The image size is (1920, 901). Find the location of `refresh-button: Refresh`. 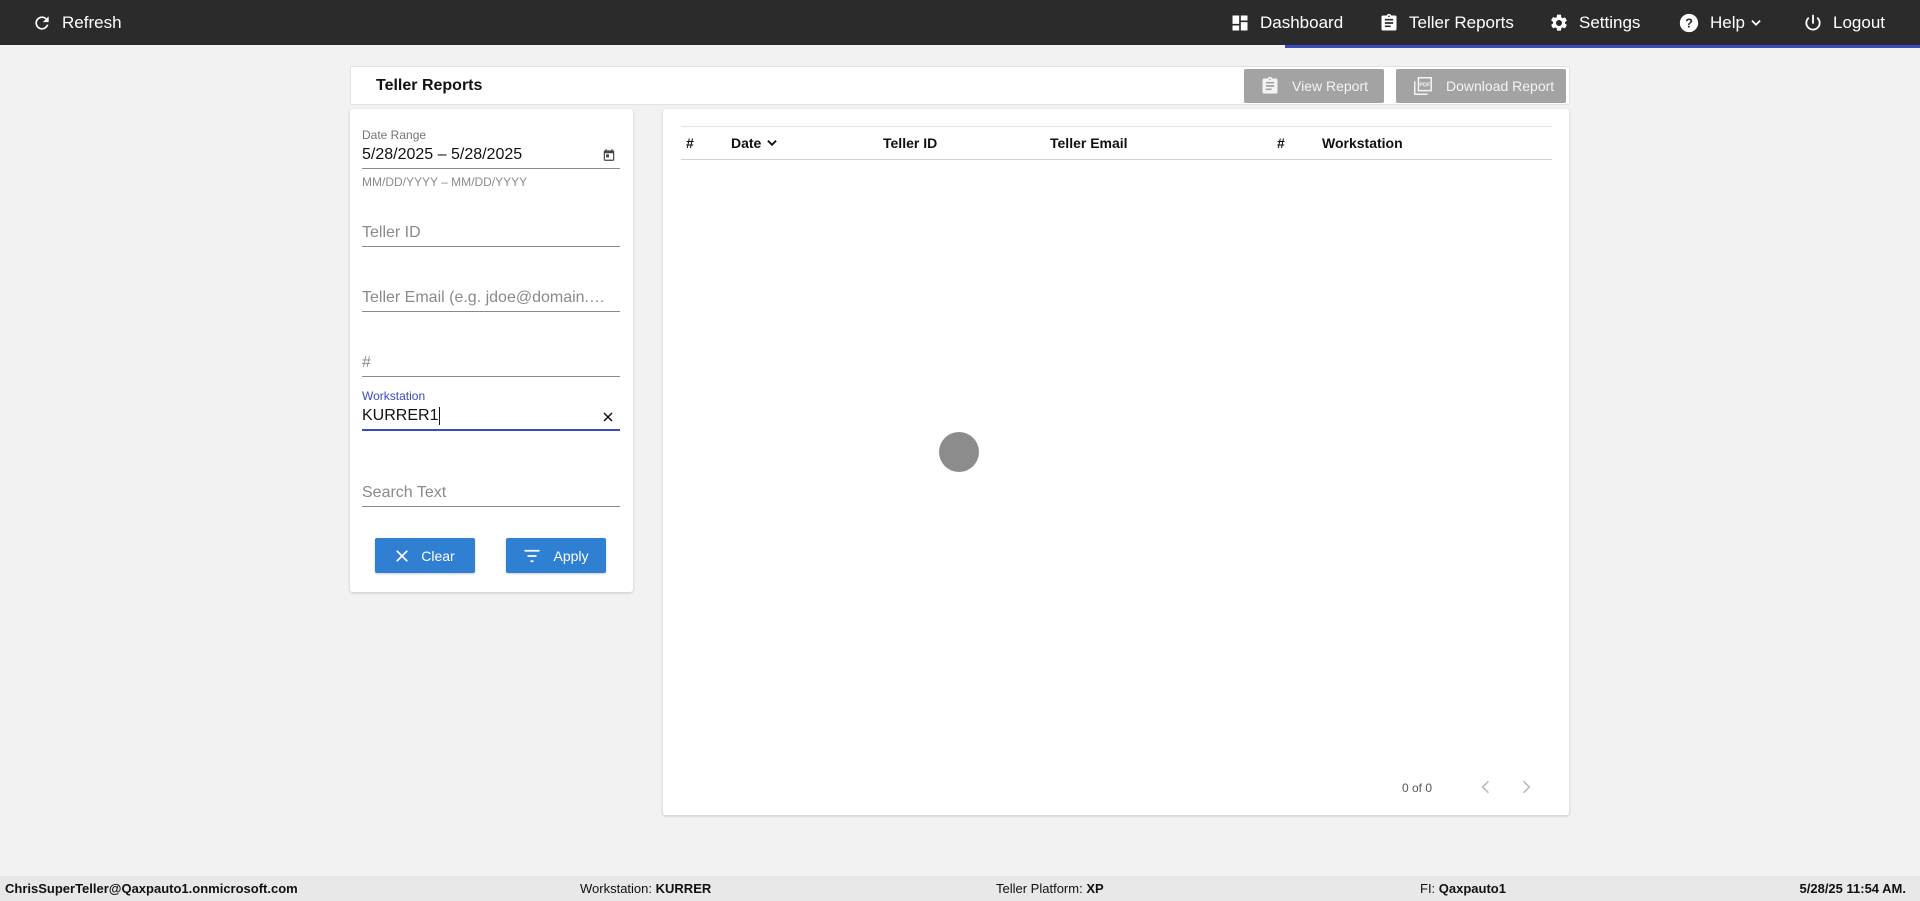

refresh-button: Refresh is located at coordinates (77, 22).